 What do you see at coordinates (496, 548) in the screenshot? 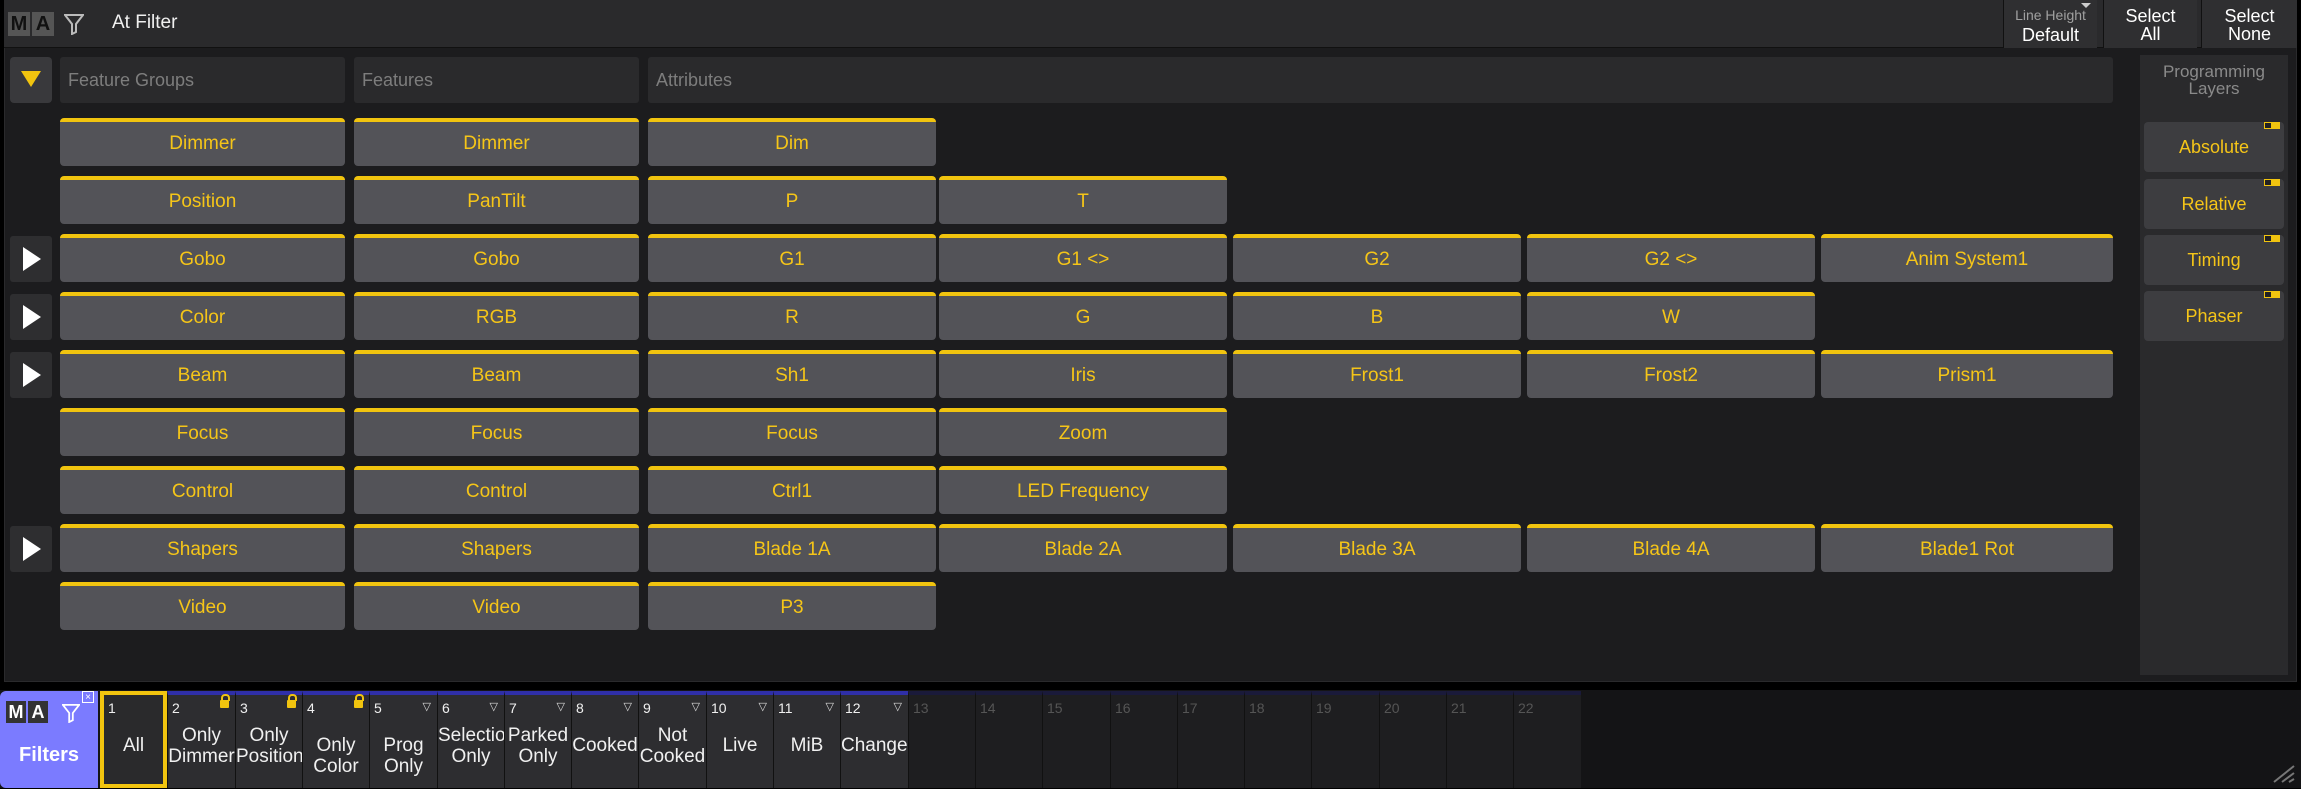
I see `feature-button: Shapers` at bounding box center [496, 548].